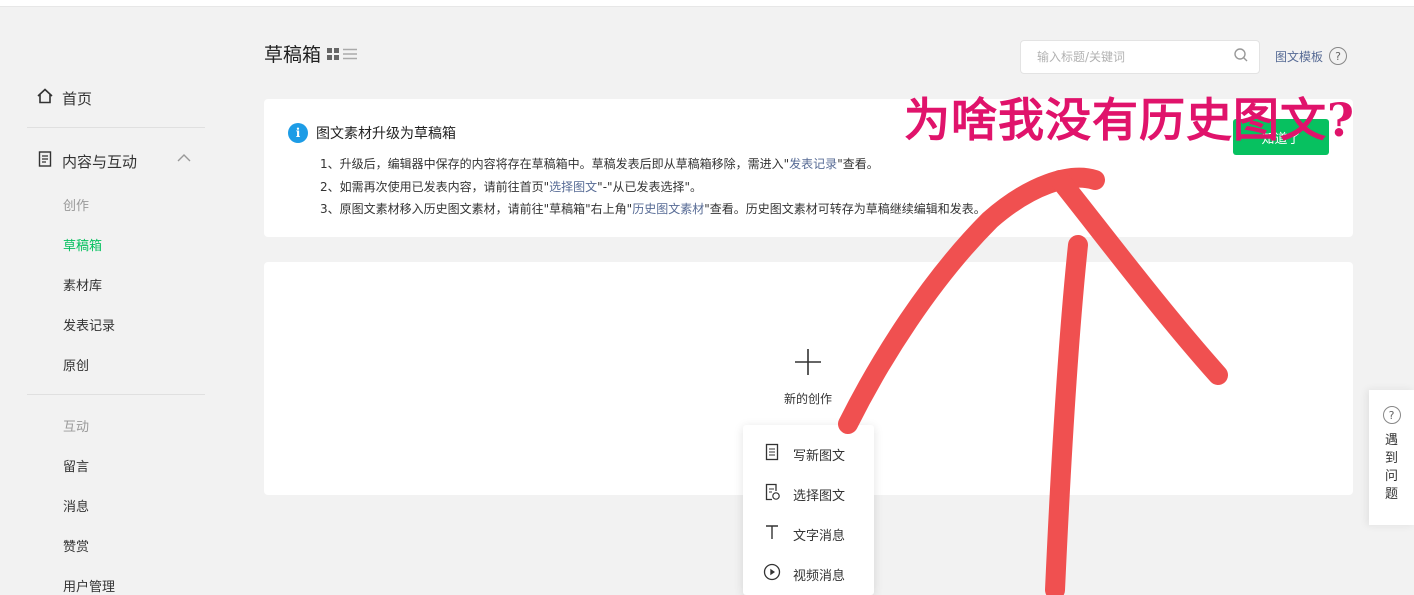 This screenshot has width=1414, height=595. I want to click on new-creation-menu: 写新图文 选择图文 文字消息 视频消息, so click(808, 510).